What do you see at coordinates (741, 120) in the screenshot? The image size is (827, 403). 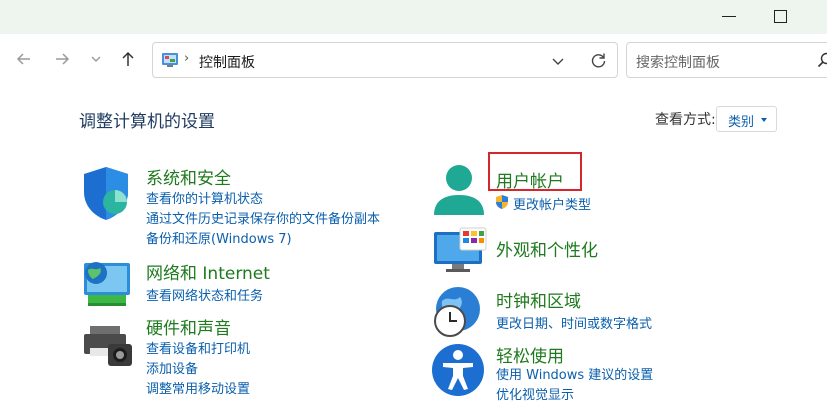 I see `view-by-value: 类别` at bounding box center [741, 120].